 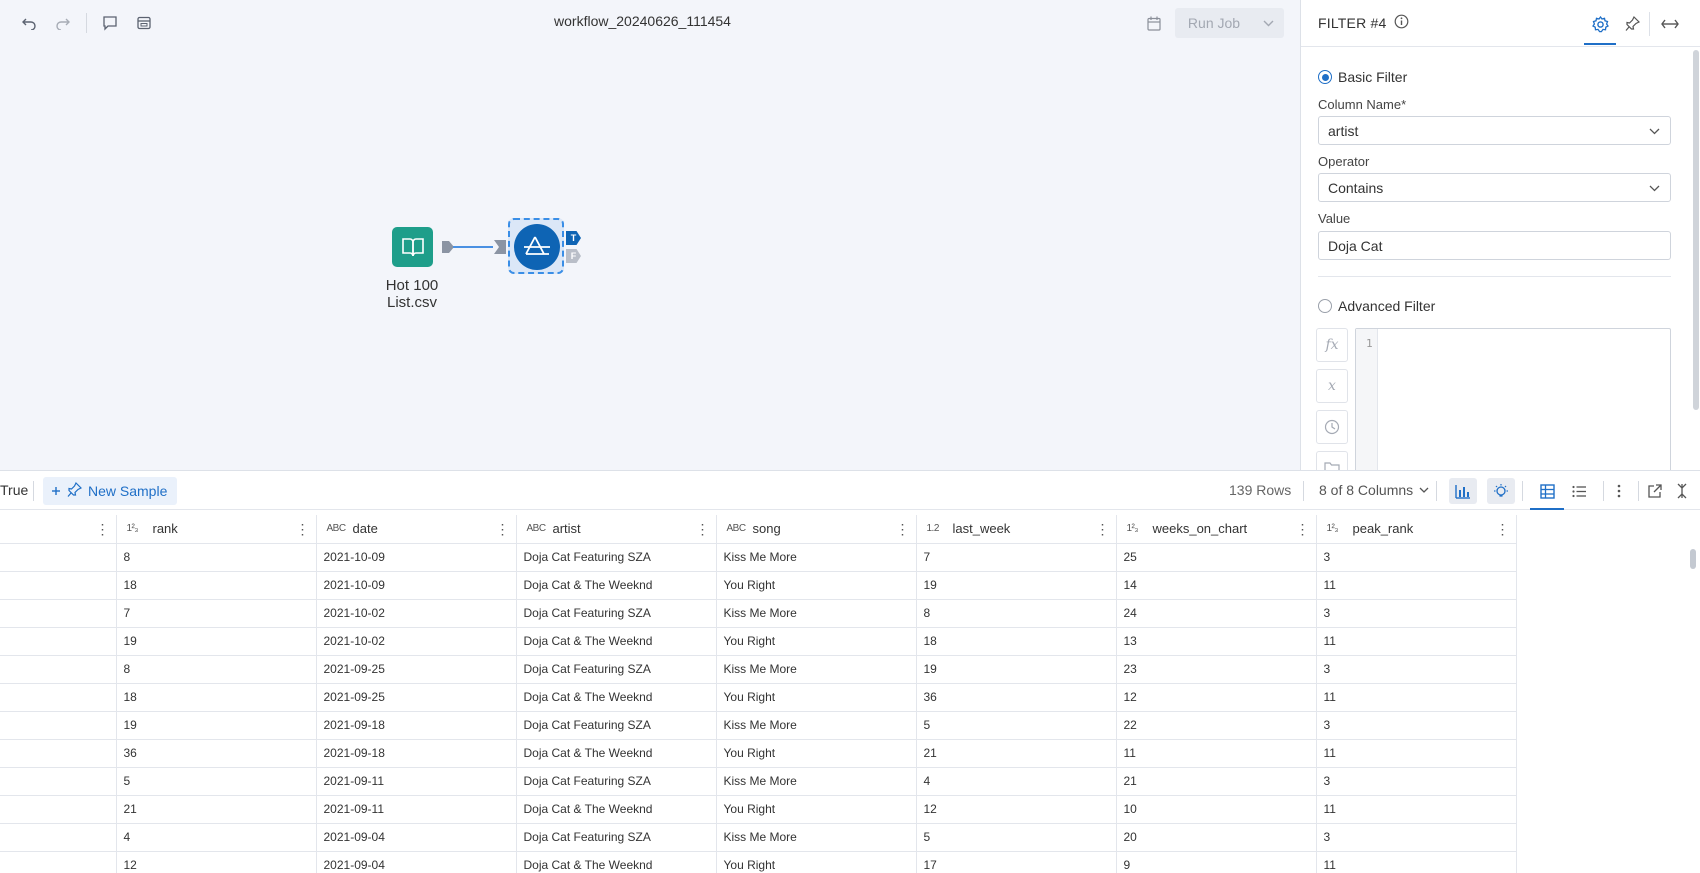 I want to click on connection-line, so click(x=473, y=247).